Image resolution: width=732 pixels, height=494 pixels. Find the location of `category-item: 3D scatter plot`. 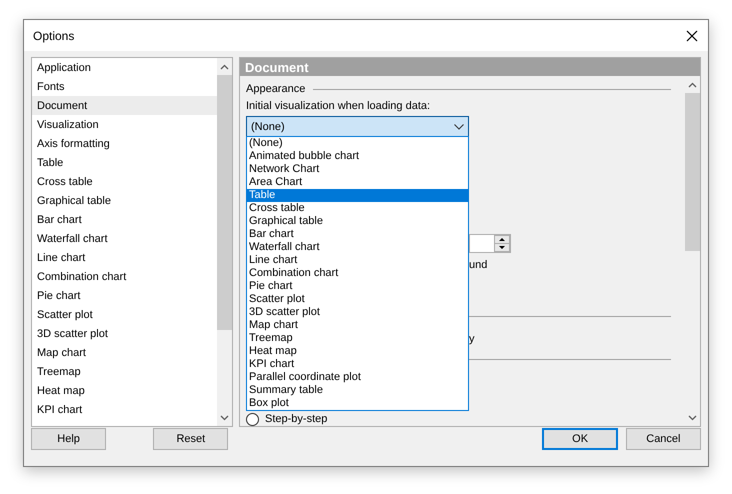

category-item: 3D scatter plot is located at coordinates (124, 333).